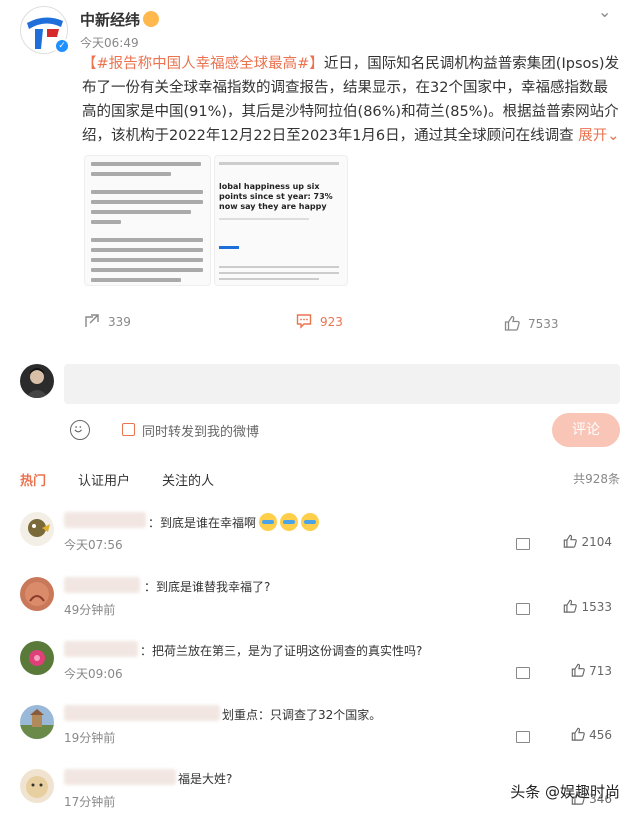 The width and height of the screenshot is (636, 814). Describe the element at coordinates (109, 42) in the screenshot. I see `post-time: 今天06:49` at that location.